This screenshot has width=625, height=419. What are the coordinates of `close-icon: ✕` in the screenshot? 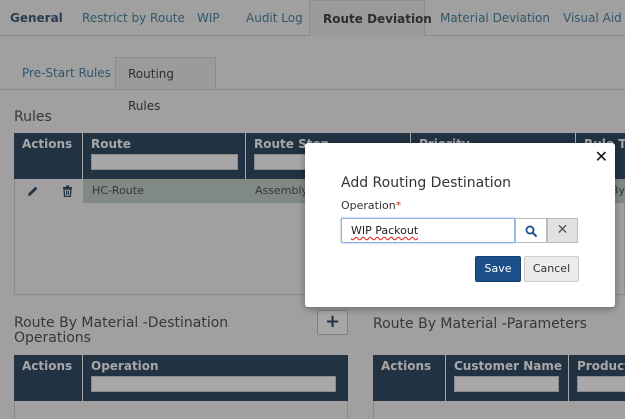 It's located at (601, 156).